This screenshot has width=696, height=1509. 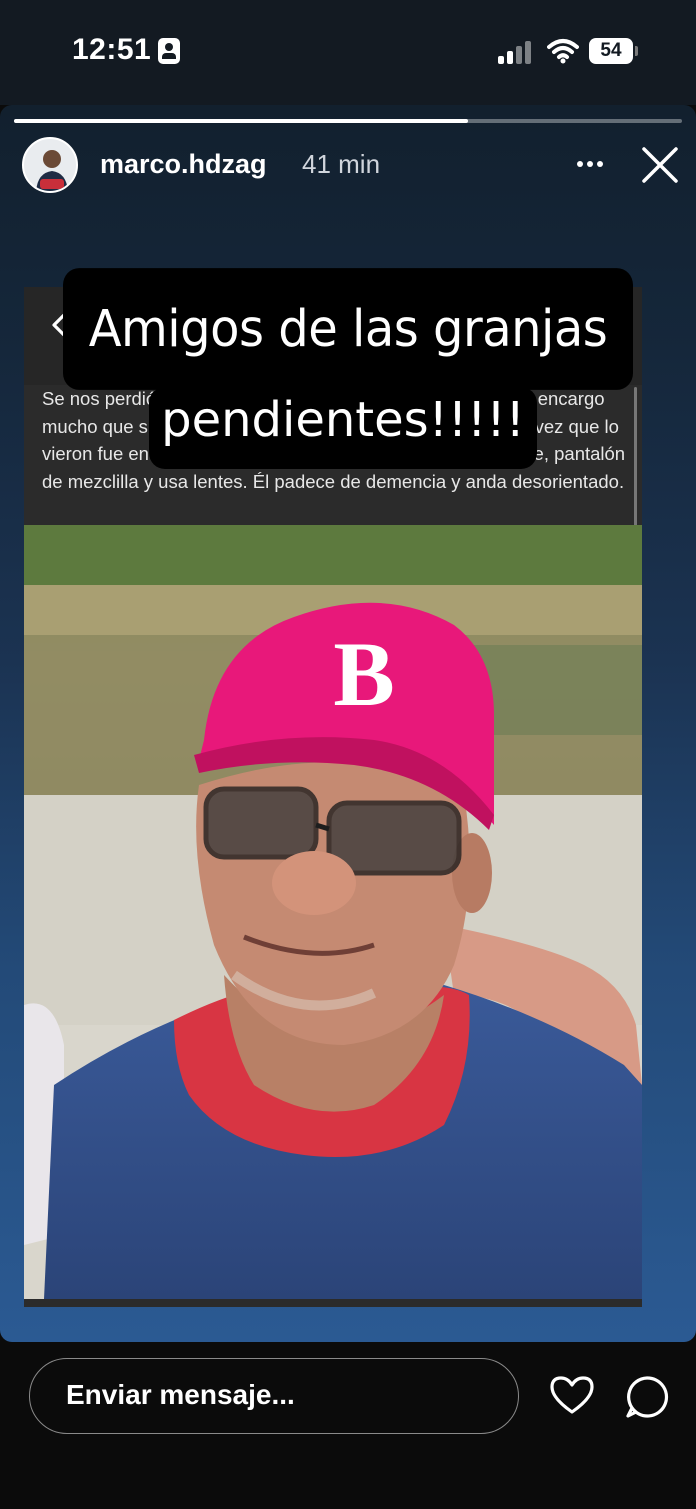 What do you see at coordinates (363, 674) in the screenshot?
I see `cap-logo-letter: B` at bounding box center [363, 674].